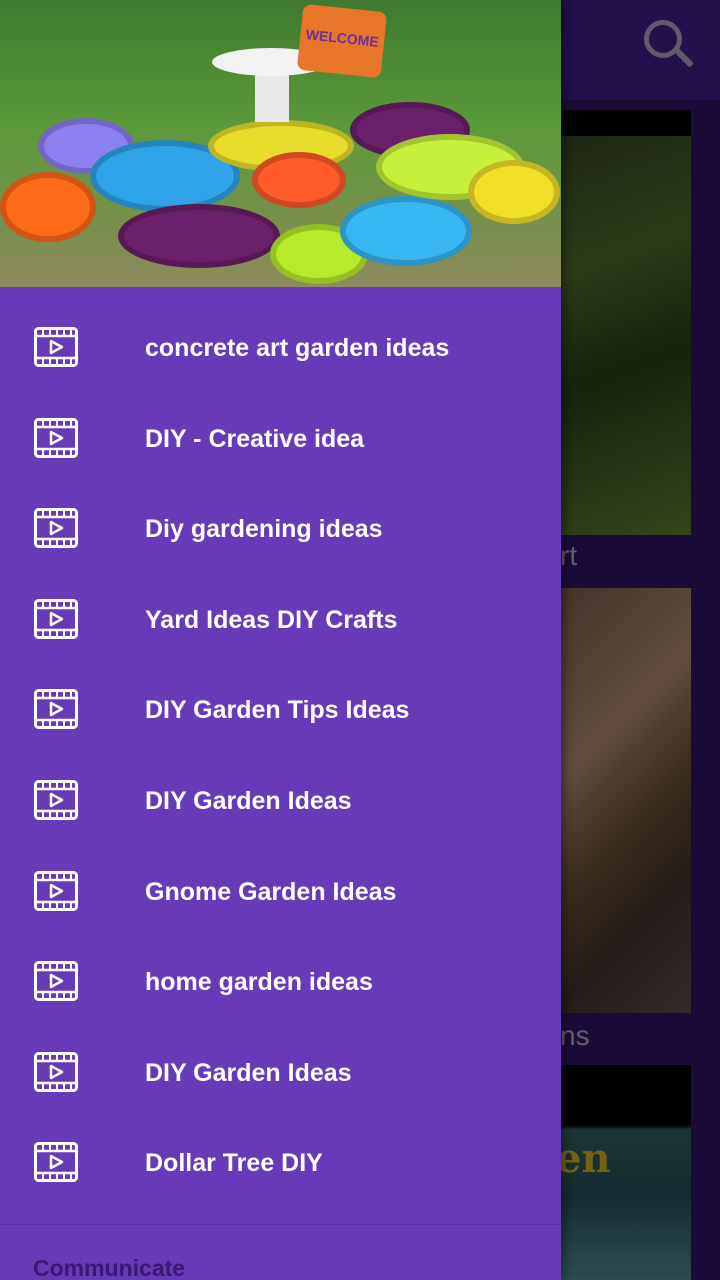 Image resolution: width=720 pixels, height=1280 pixels. What do you see at coordinates (280, 966) in the screenshot?
I see `drawer-item-home-garden-ideas: home garden ideas` at bounding box center [280, 966].